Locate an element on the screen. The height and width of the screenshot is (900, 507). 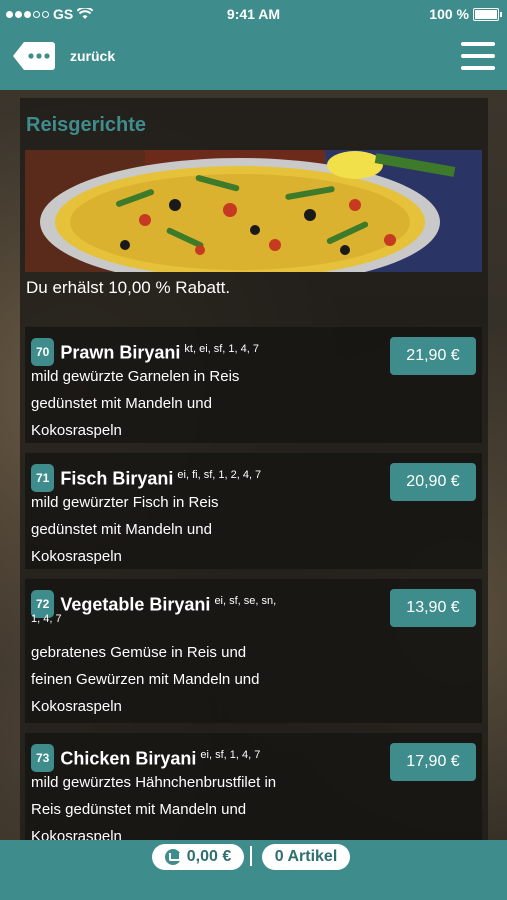
description-line: mild gewürzter Fisch in Reis is located at coordinates (125, 502).